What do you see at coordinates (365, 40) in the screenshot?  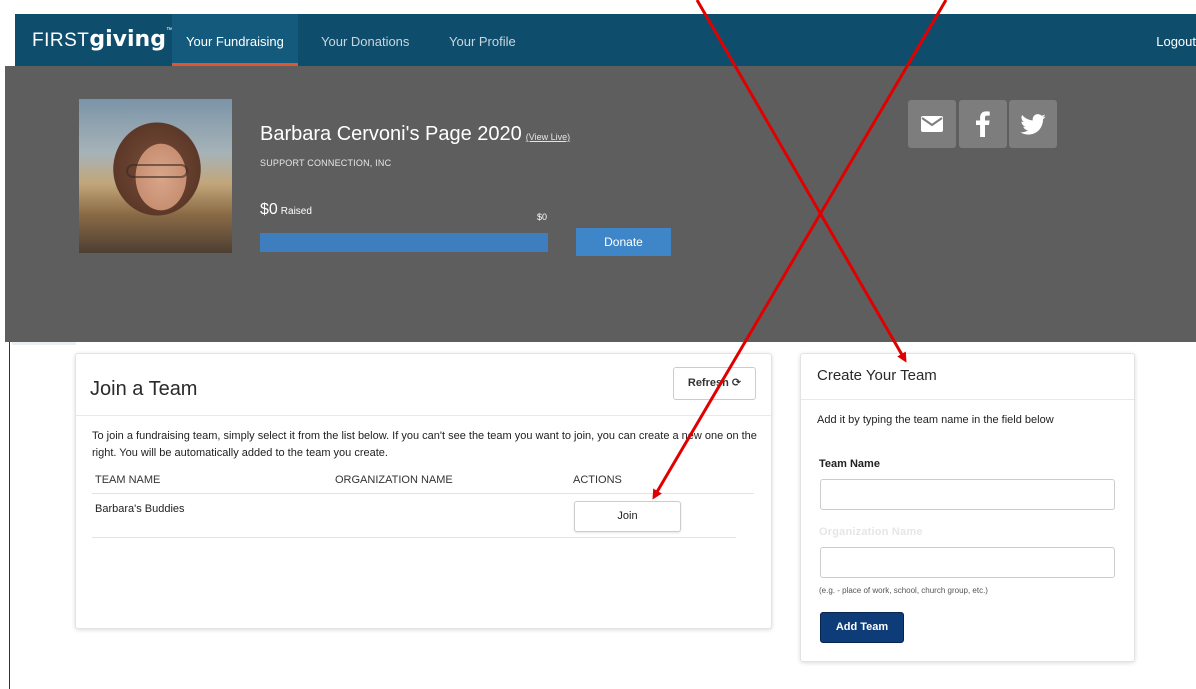 I see `tab-your-donations: Your Donations` at bounding box center [365, 40].